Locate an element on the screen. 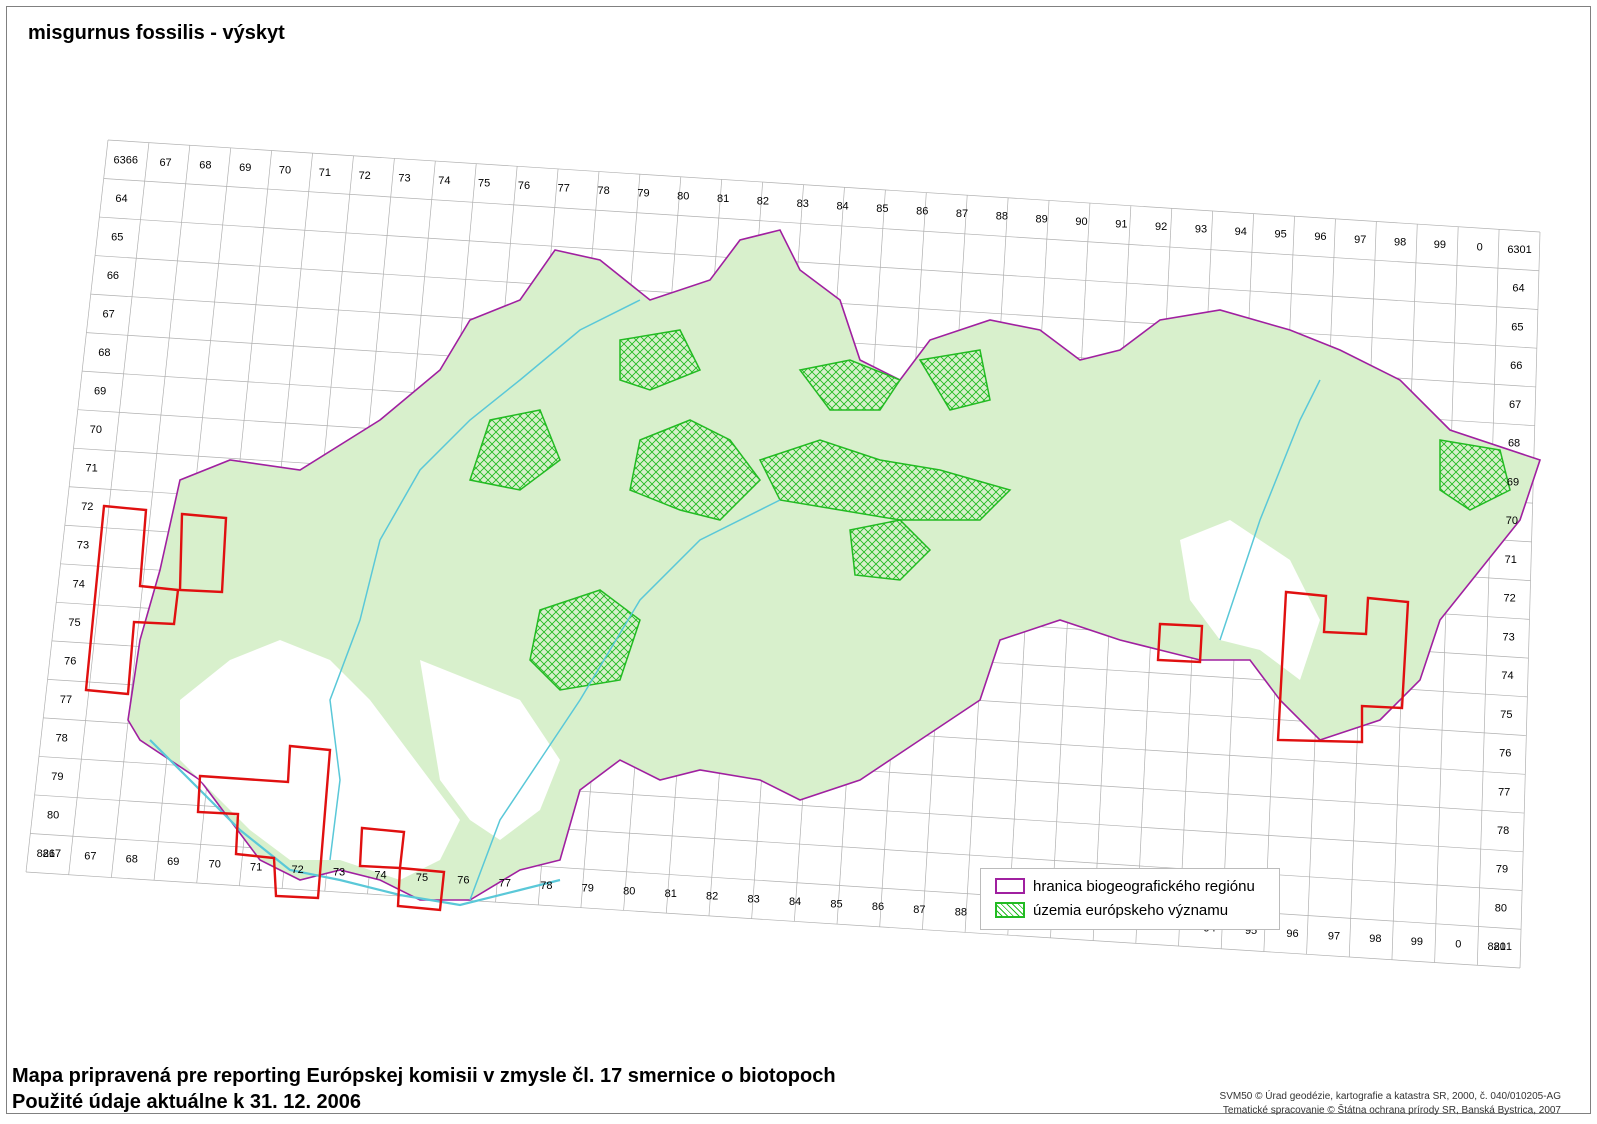  grid-label-bottom: 82 is located at coordinates (712, 897).